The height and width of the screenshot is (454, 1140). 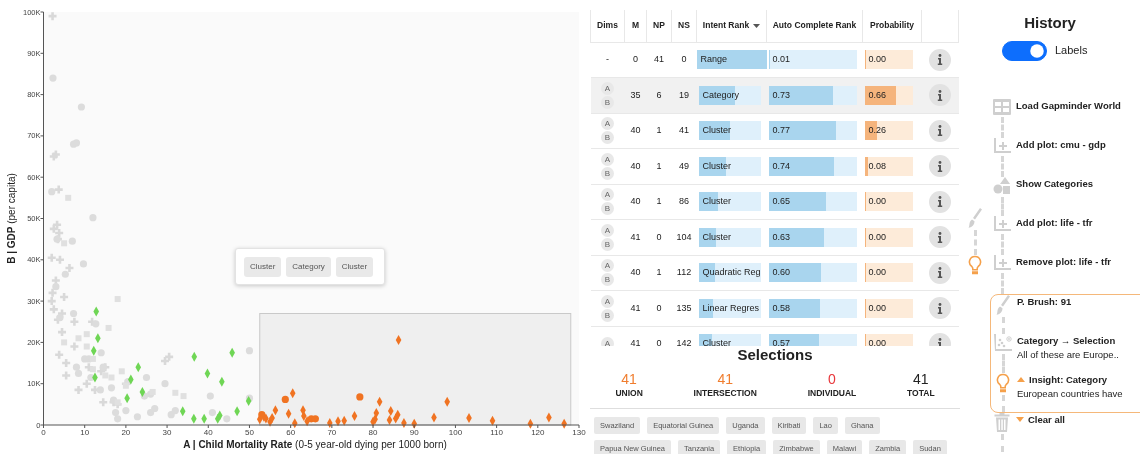 I want to click on y-axis-title: B | GDP (per capita), so click(x=11, y=218).